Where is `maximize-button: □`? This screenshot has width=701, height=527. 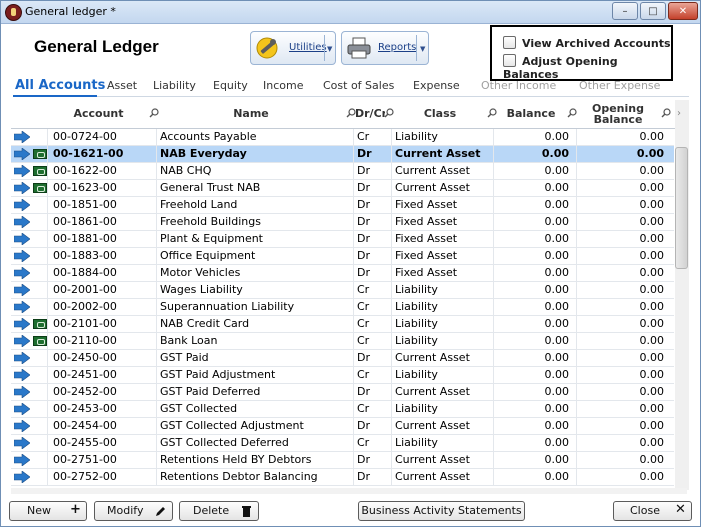 maximize-button: □ is located at coordinates (653, 11).